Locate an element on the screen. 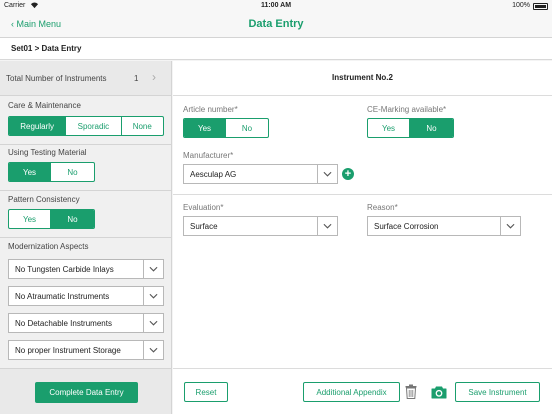  dropdown-value: No Atraumatic Instruments is located at coordinates (62, 296).